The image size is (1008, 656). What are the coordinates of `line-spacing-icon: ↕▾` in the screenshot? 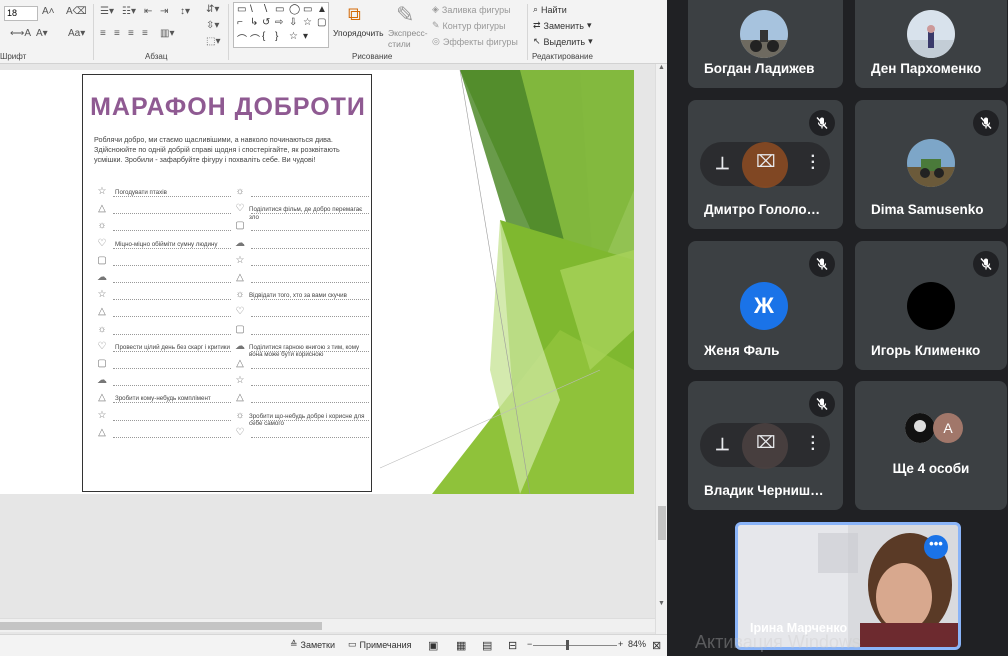 It's located at (185, 11).